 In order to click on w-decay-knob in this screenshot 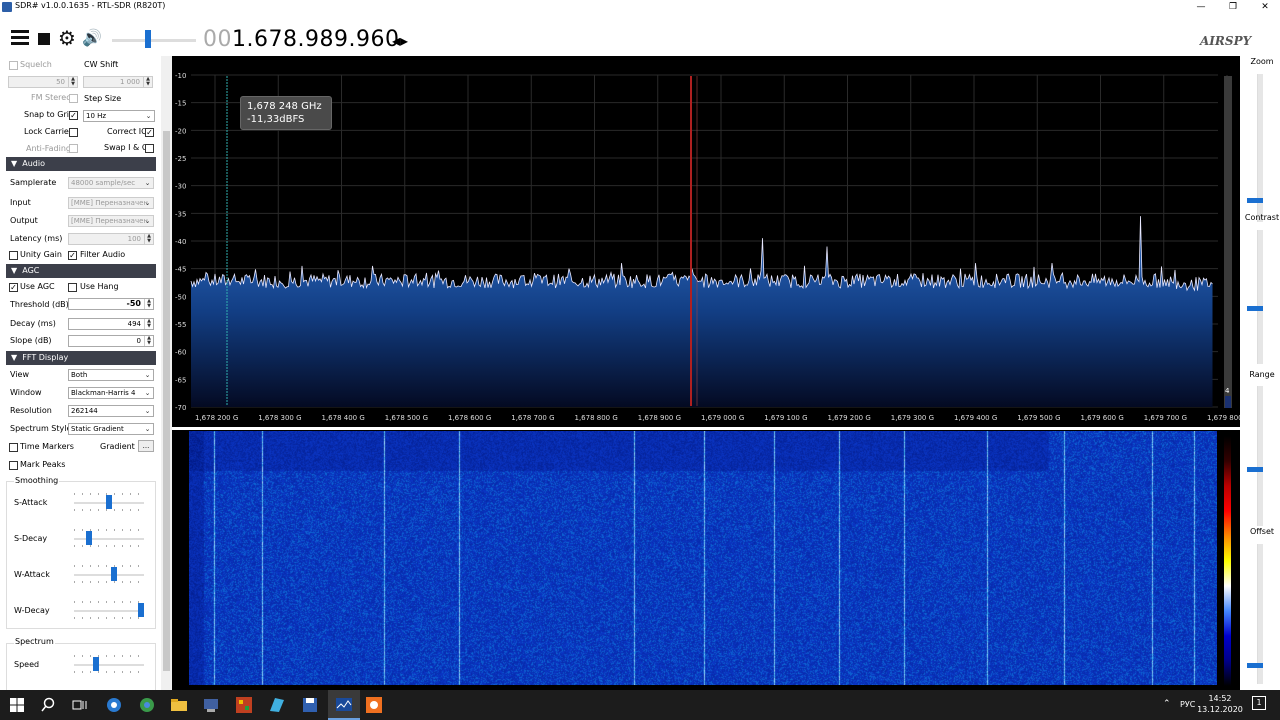, I will do `click(141, 610)`.